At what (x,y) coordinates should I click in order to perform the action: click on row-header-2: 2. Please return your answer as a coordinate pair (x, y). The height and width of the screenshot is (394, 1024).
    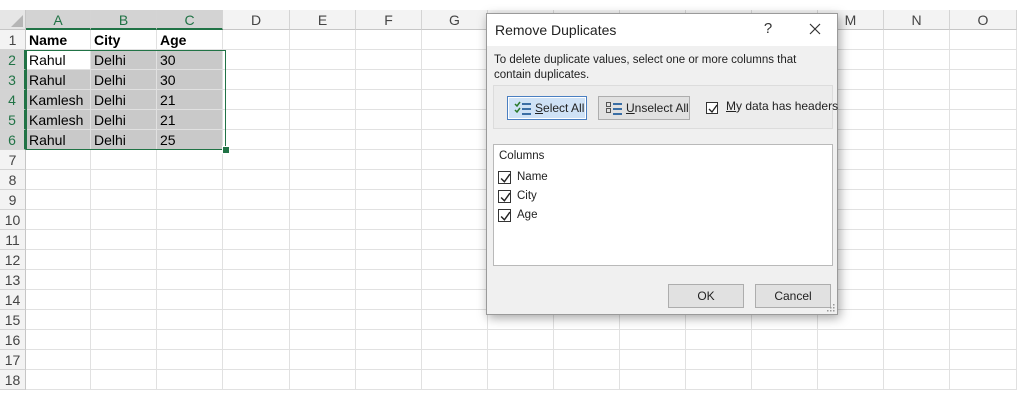
    Looking at the image, I should click on (13, 60).